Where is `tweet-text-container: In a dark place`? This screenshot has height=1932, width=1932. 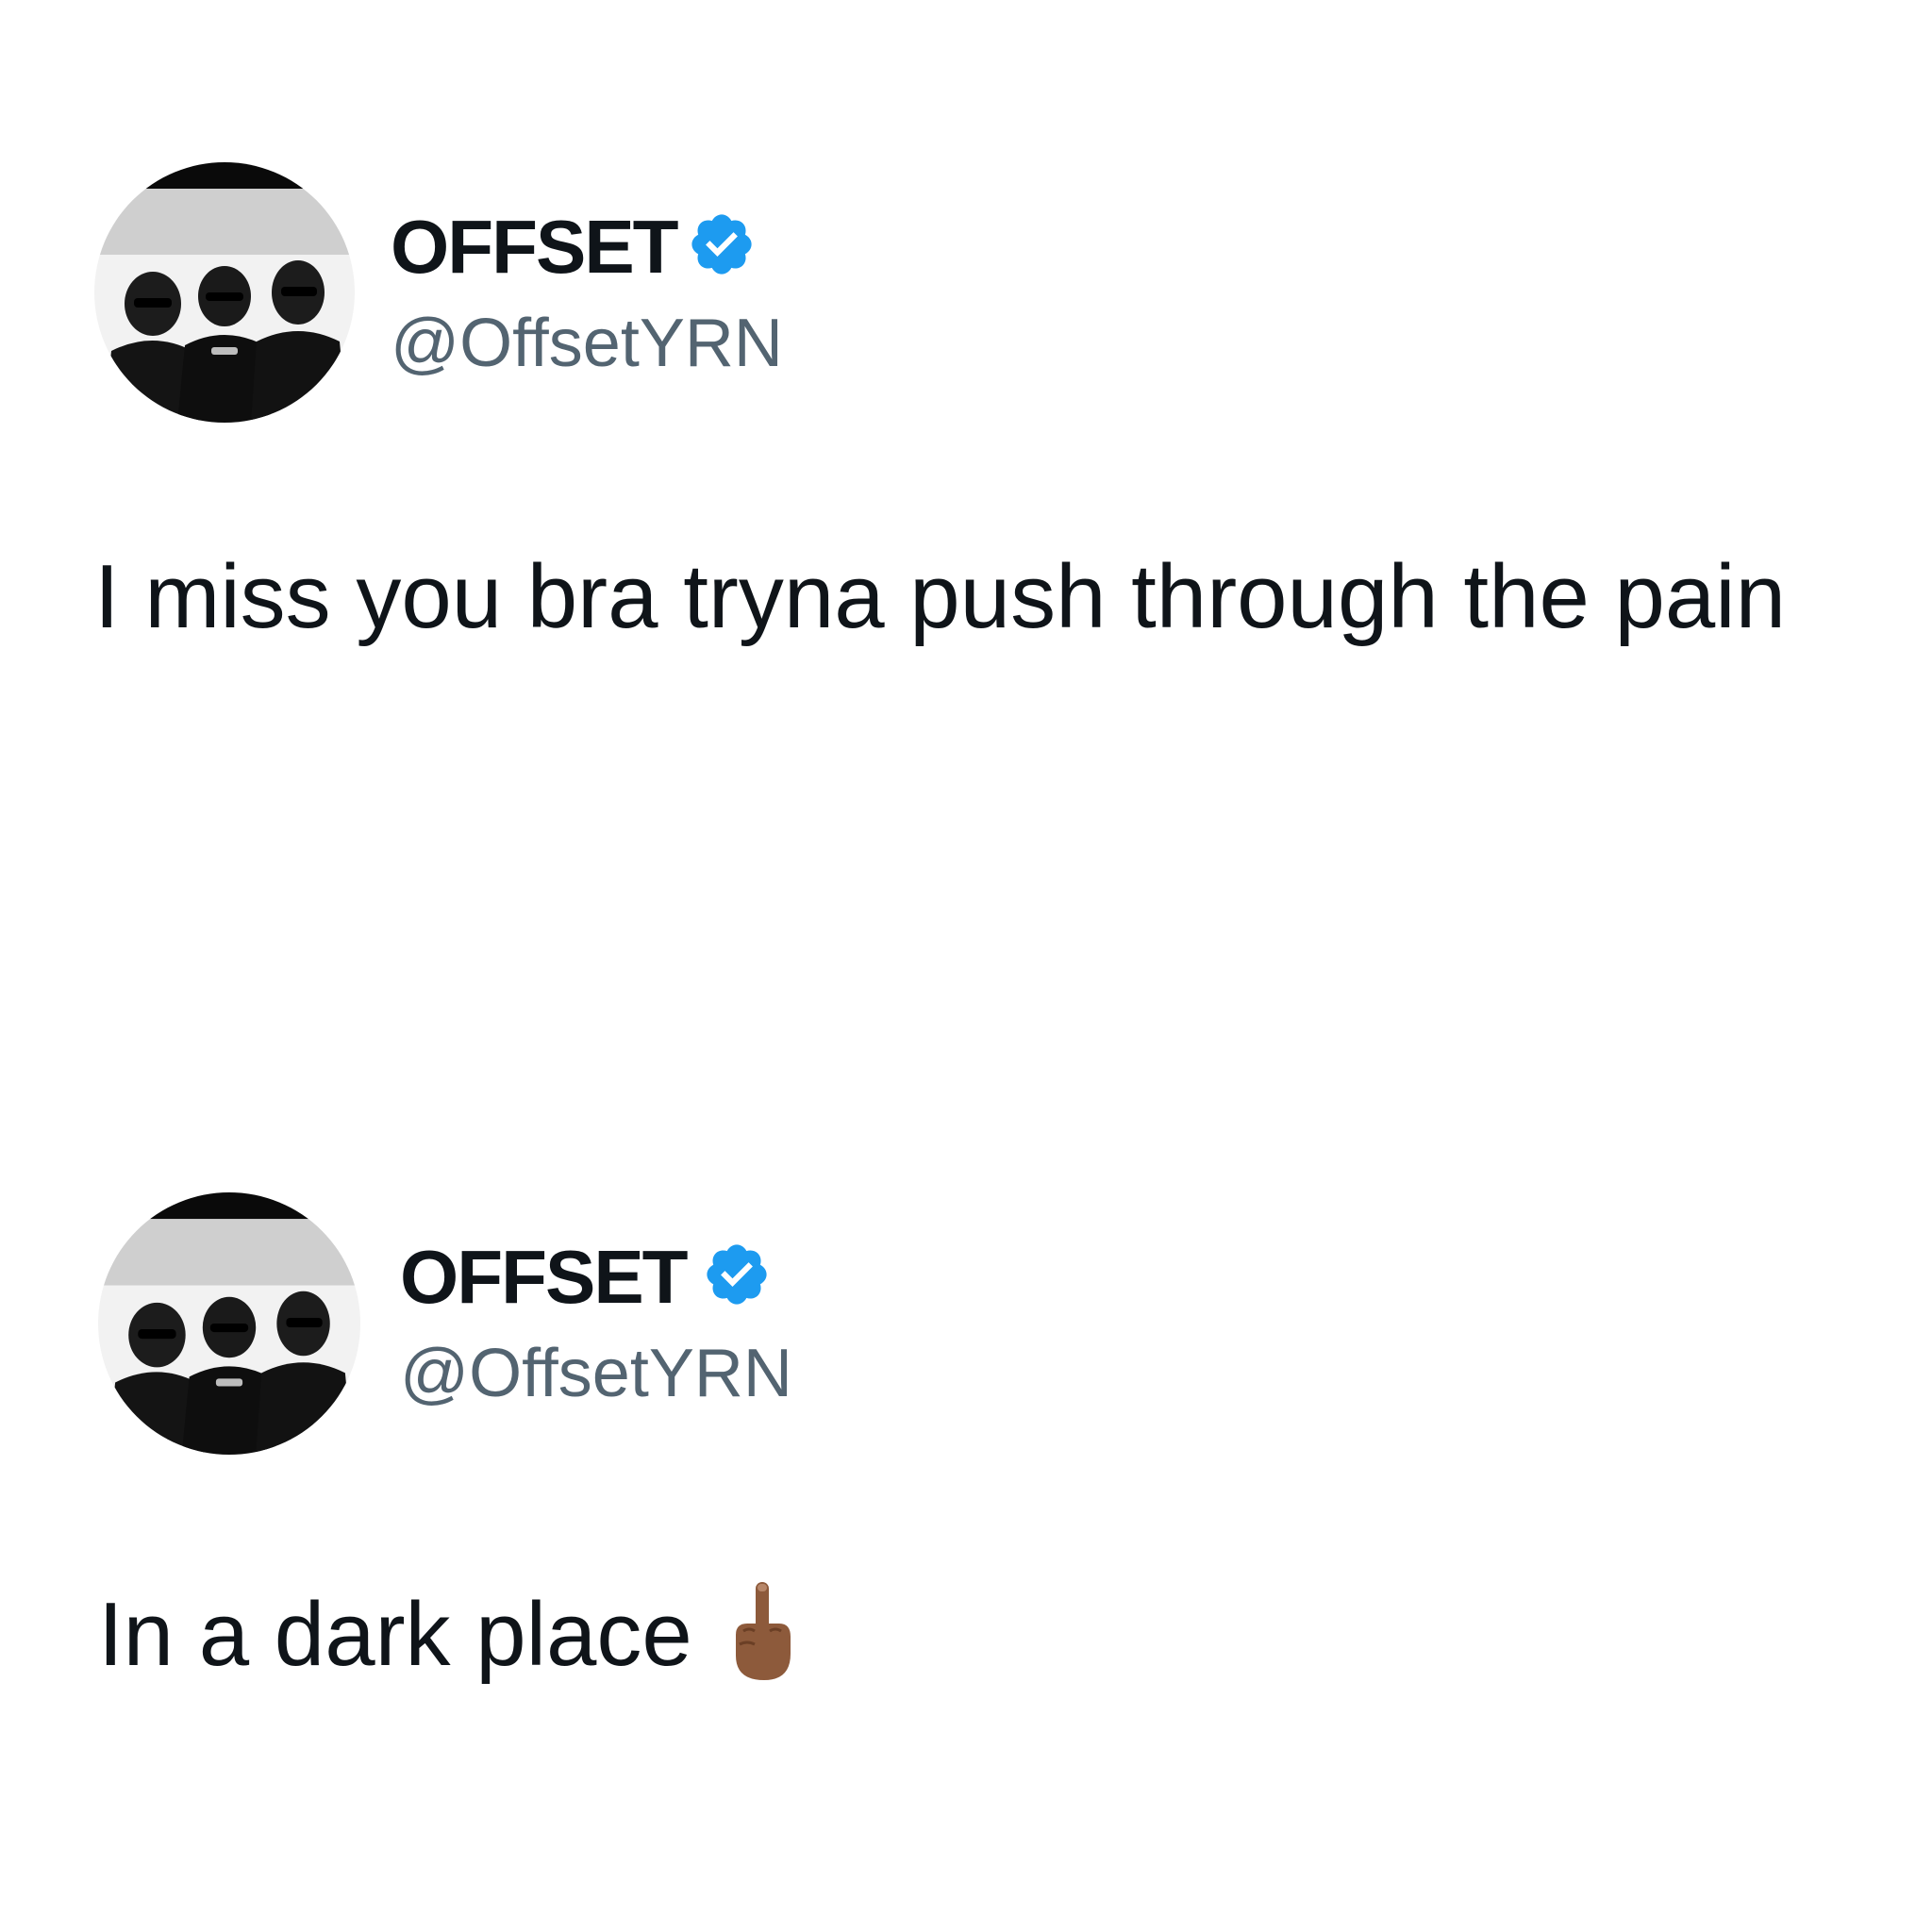
tweet-text-container: In a dark place is located at coordinates (985, 1635).